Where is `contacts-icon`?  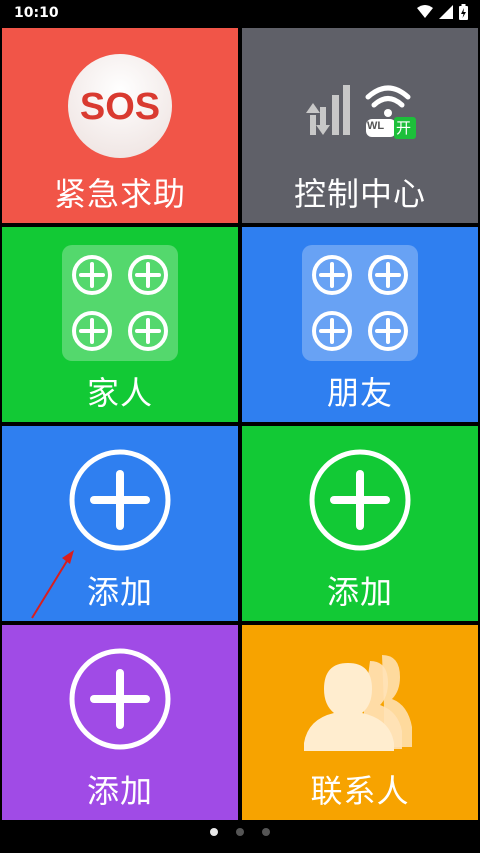 contacts-icon is located at coordinates (358, 703).